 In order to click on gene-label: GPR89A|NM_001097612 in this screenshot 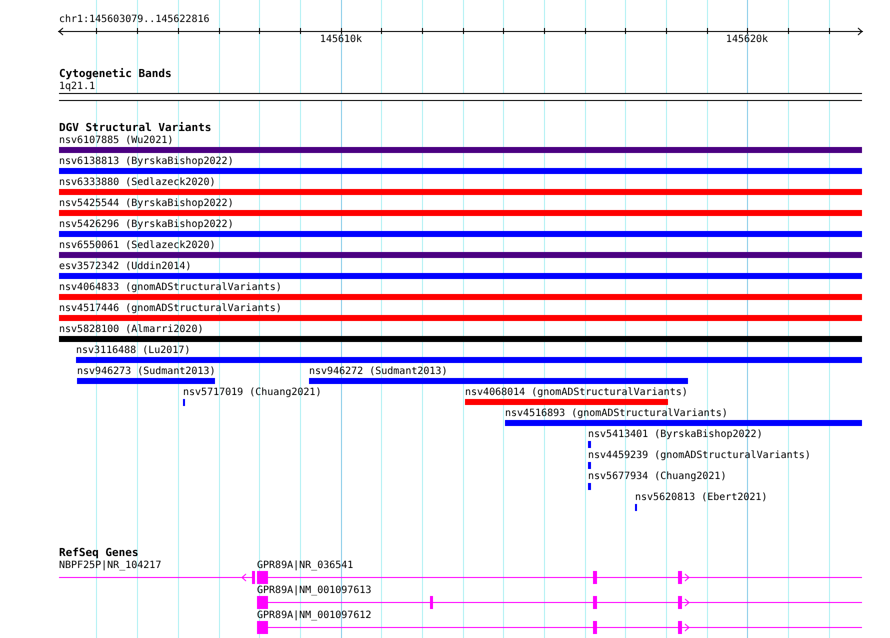, I will do `click(314, 615)`.